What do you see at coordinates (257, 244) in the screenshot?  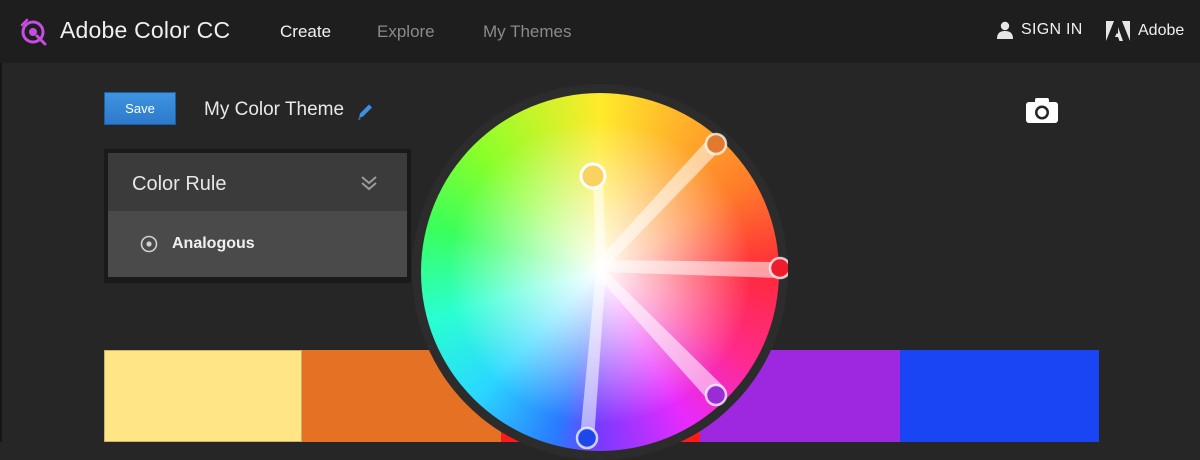 I see `rule-option-analogous: Analogous` at bounding box center [257, 244].